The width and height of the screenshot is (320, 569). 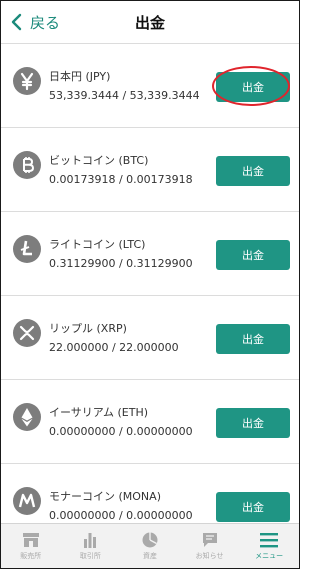 What do you see at coordinates (150, 422) in the screenshot?
I see `asset-row-eth: イーサリアム (ETH) 0.00000000 / 0.00000000 出金` at bounding box center [150, 422].